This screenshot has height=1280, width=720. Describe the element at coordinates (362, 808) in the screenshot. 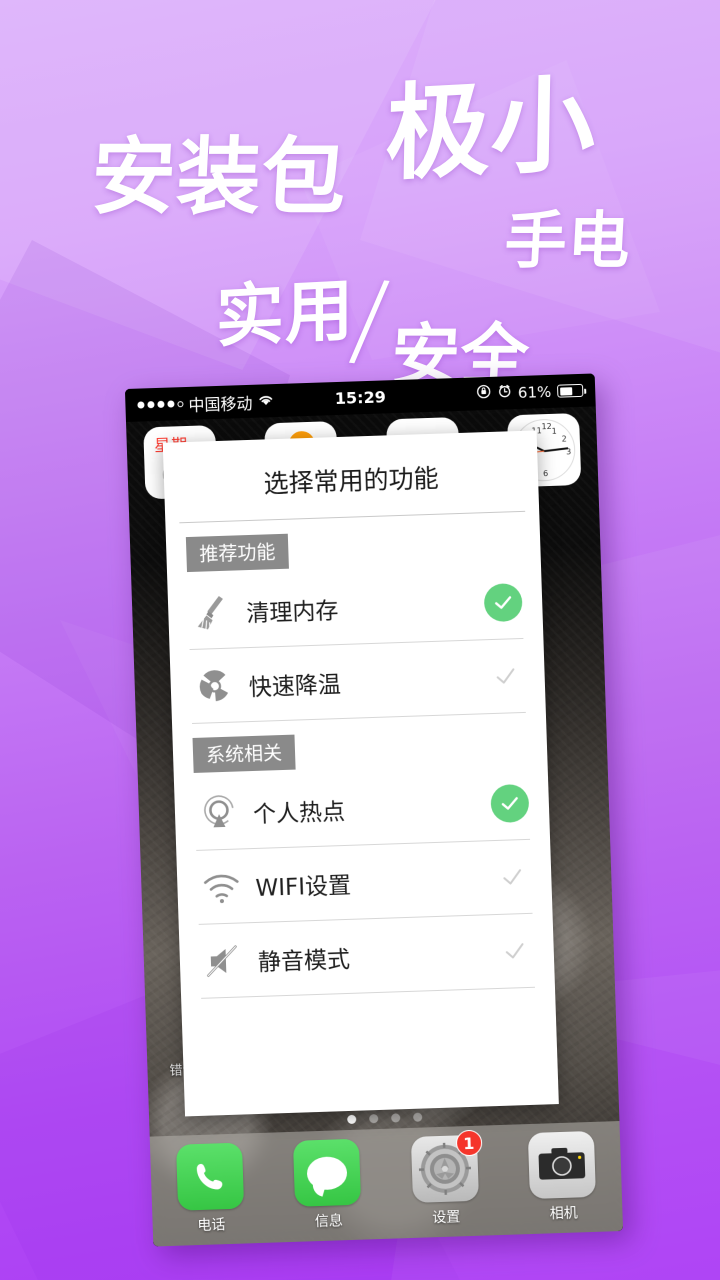

I see `feature-row-personal-hotspot: 个人热点` at that location.